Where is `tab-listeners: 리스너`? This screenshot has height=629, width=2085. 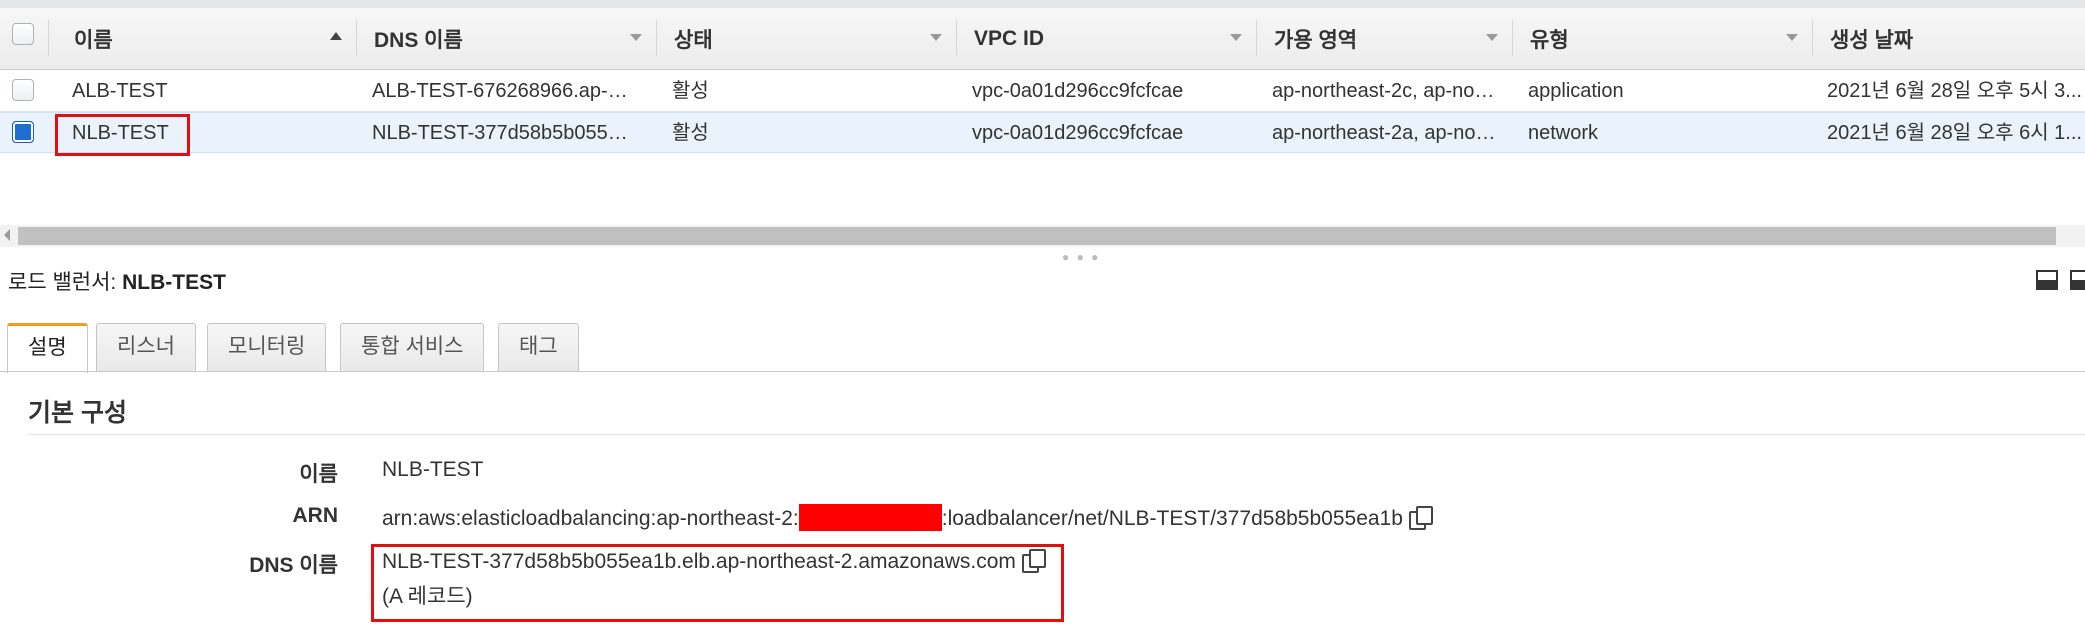 tab-listeners: 리스너 is located at coordinates (146, 347).